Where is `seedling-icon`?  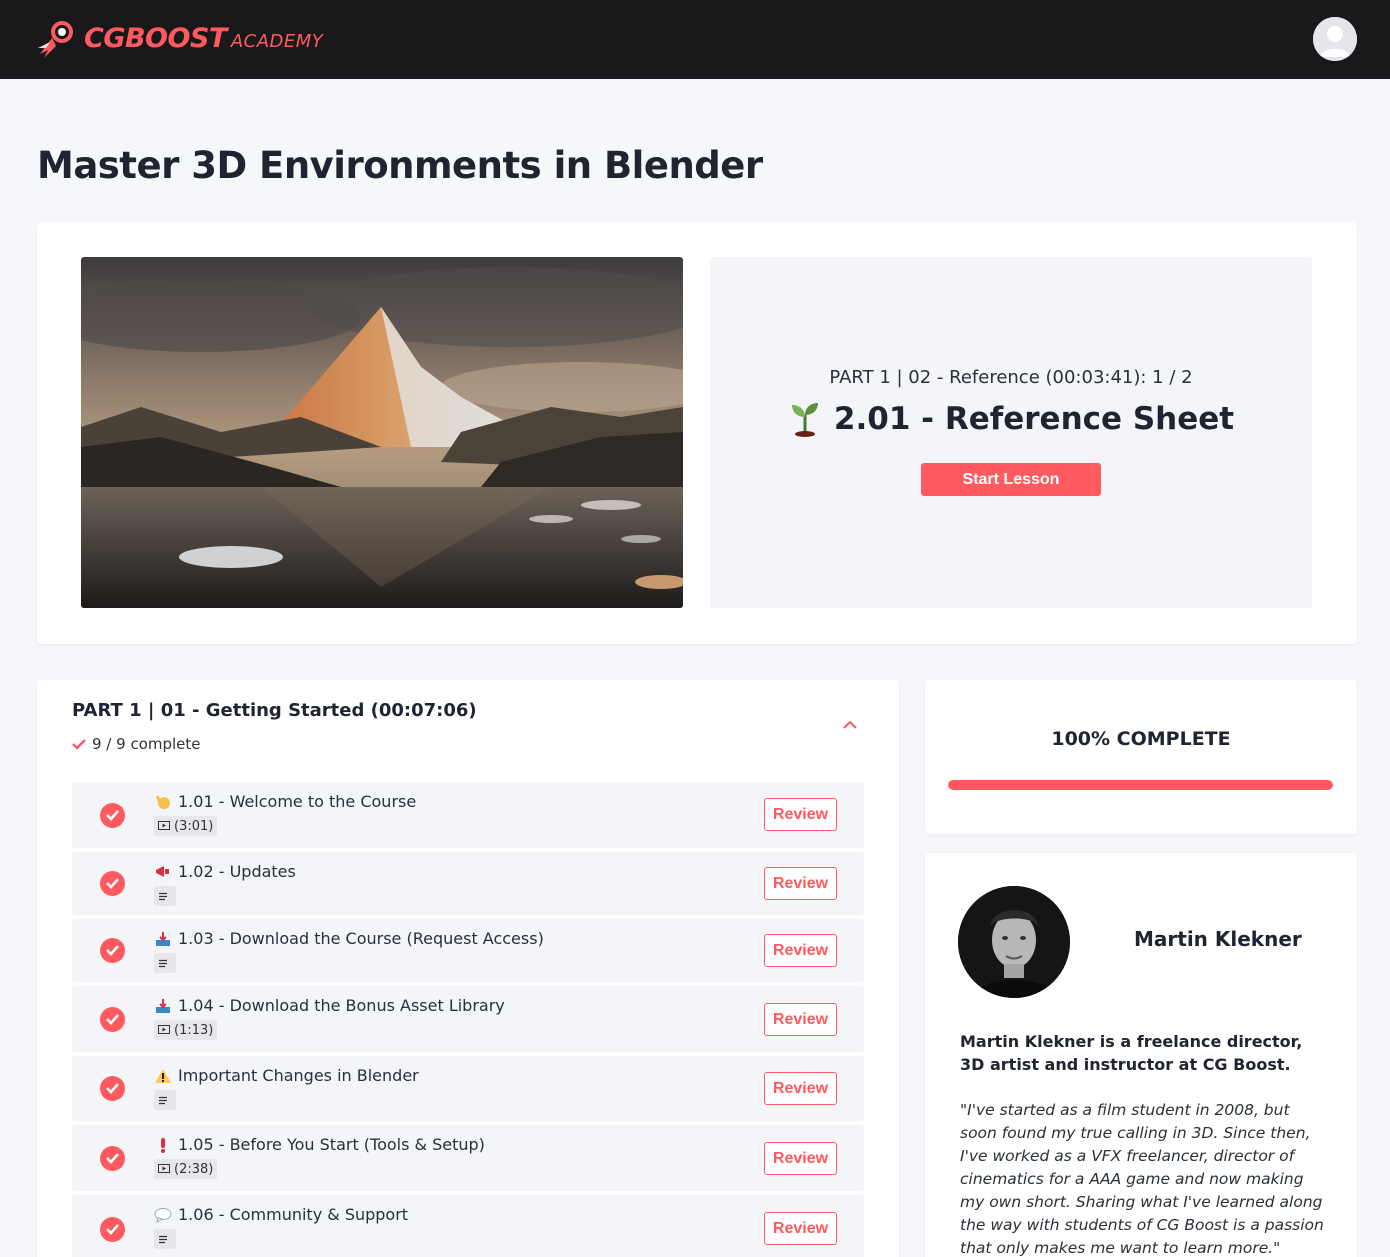
seedling-icon is located at coordinates (804, 420).